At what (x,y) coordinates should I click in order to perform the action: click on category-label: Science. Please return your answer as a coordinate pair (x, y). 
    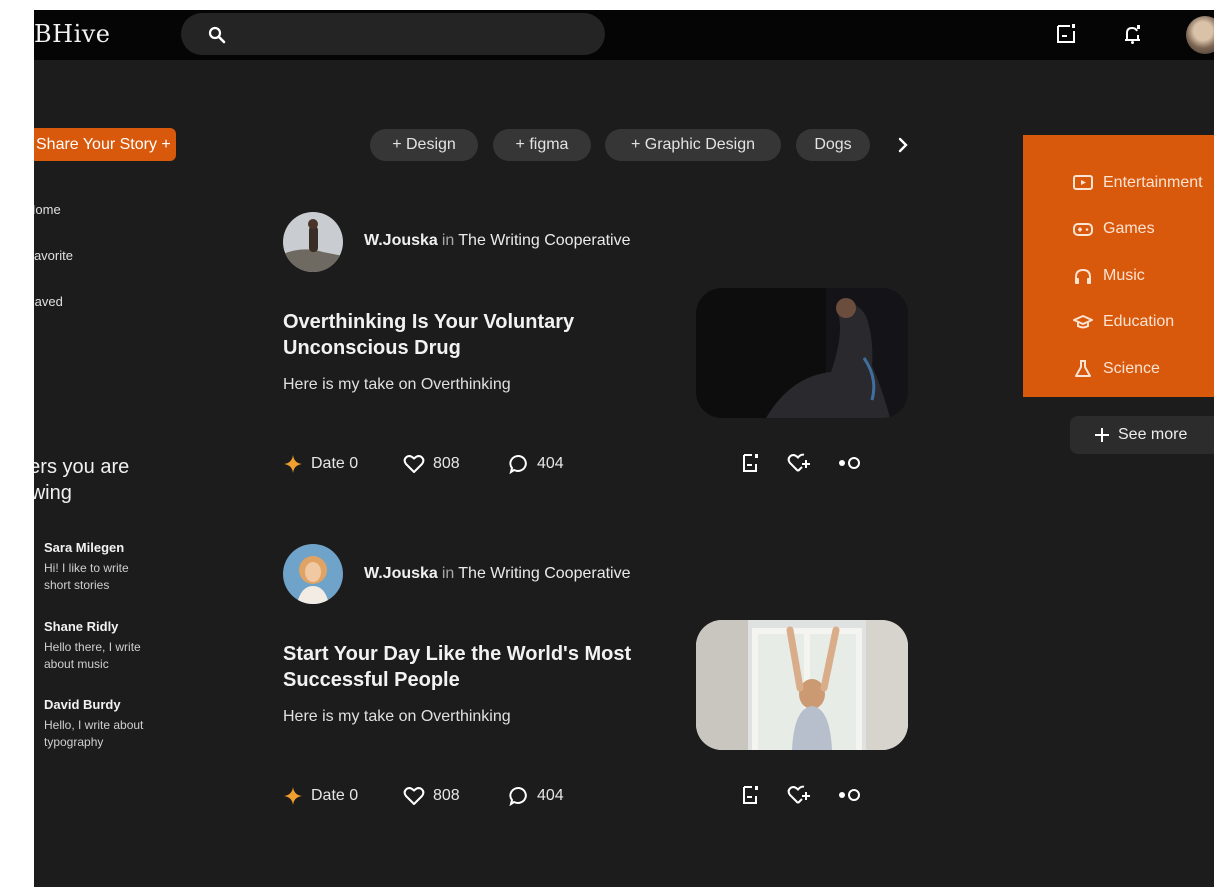
    Looking at the image, I should click on (1131, 368).